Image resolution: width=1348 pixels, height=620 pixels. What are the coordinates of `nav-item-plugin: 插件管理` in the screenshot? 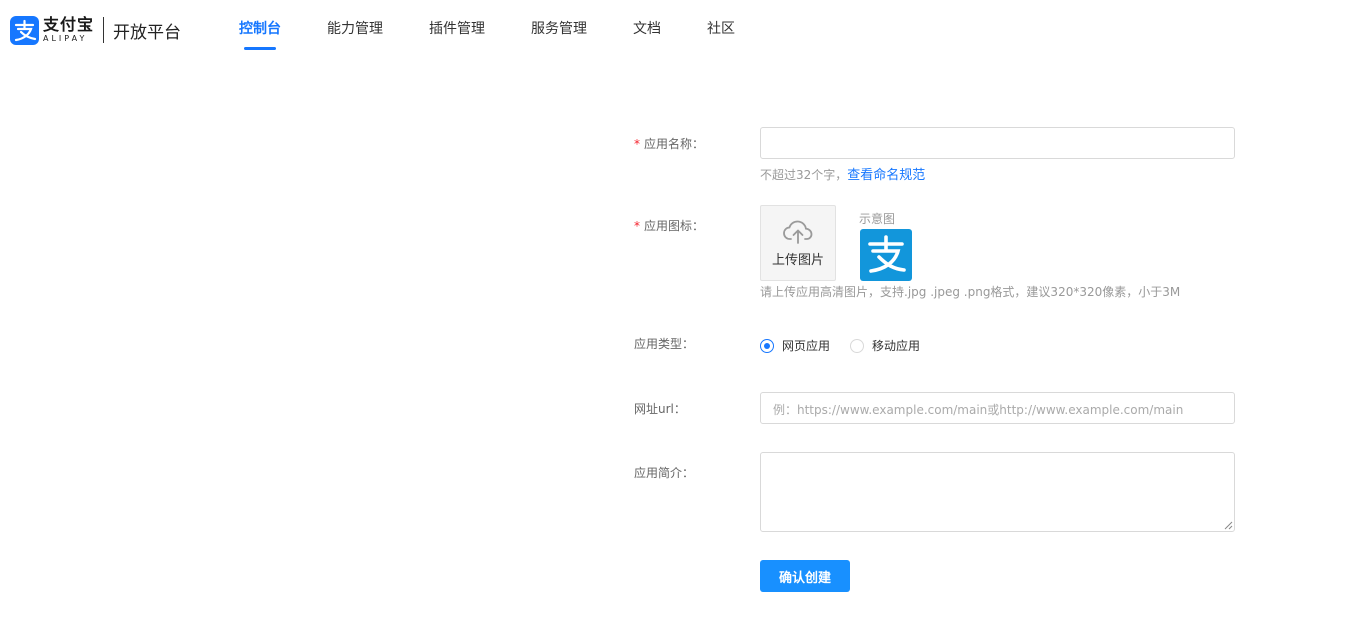 It's located at (457, 30).